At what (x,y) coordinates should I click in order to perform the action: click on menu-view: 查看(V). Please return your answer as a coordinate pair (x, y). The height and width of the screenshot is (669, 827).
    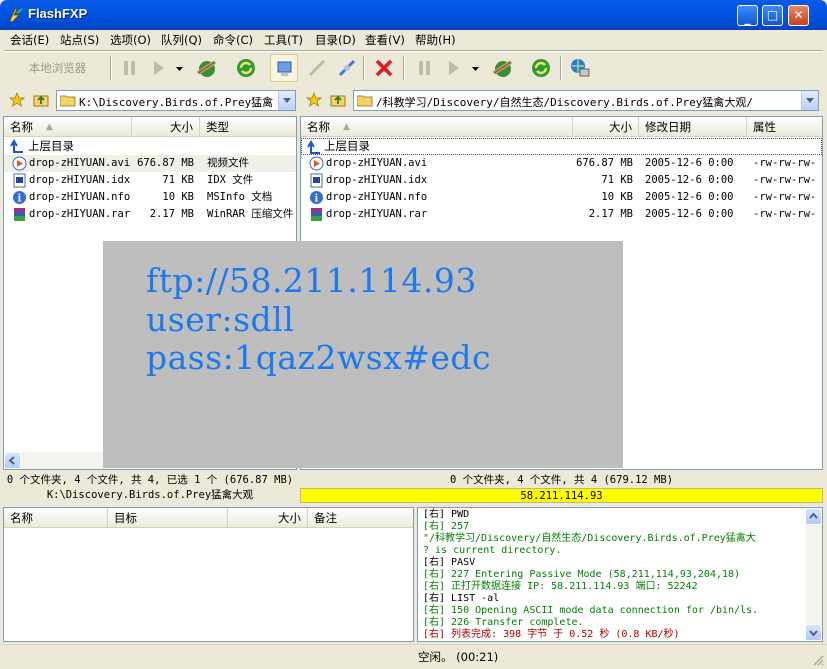
    Looking at the image, I should click on (385, 40).